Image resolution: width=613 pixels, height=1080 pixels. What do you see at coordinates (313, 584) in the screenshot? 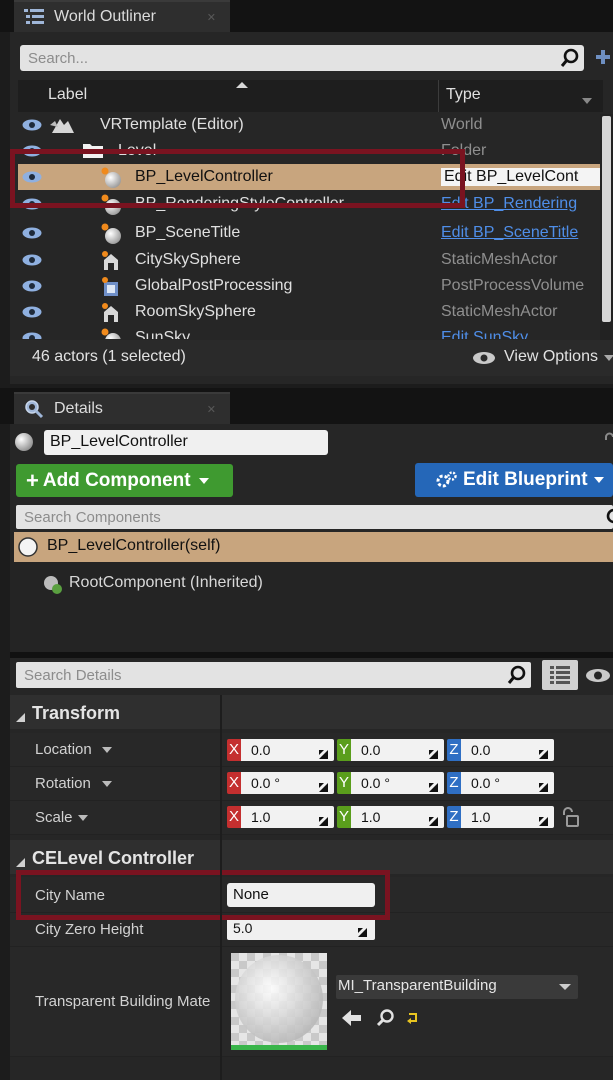
I see `component-root-row: RootComponent (Inherited)` at bounding box center [313, 584].